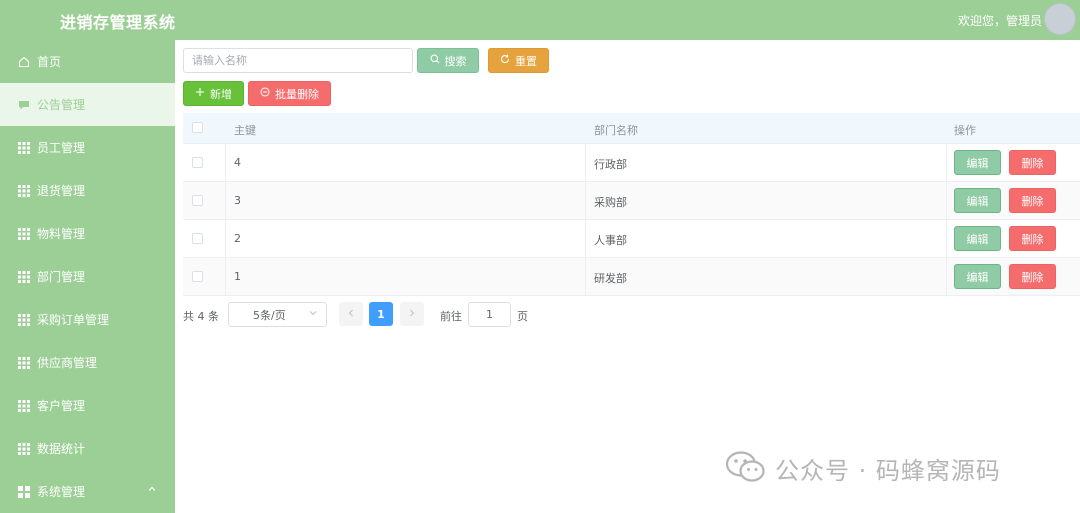 The height and width of the screenshot is (513, 1080). I want to click on sidebar-item-employees: 员工管理, so click(87, 147).